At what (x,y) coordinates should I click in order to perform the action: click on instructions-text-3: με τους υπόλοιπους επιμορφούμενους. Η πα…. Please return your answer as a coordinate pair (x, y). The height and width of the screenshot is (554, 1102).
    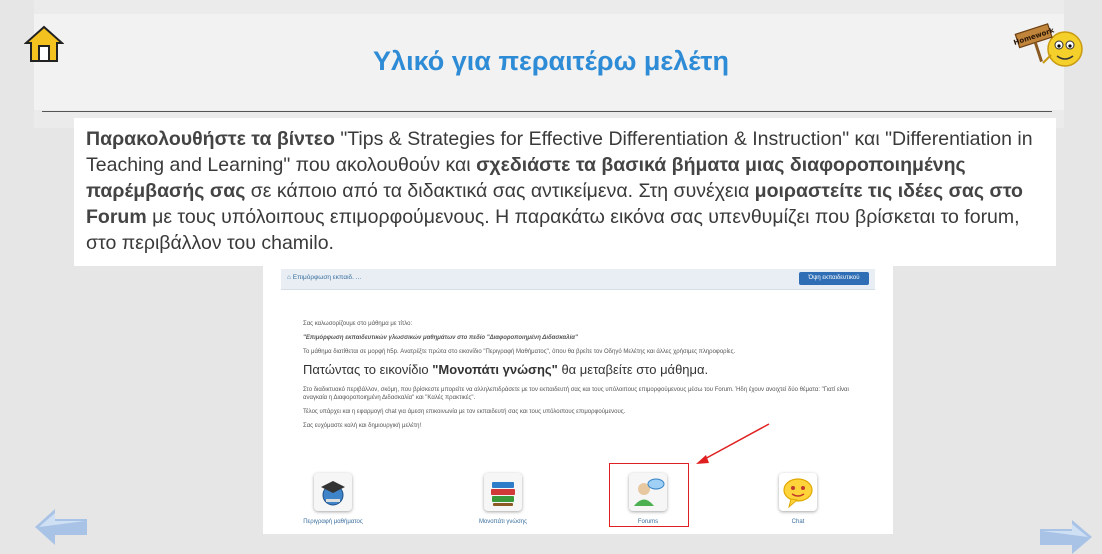
    Looking at the image, I should click on (553, 230).